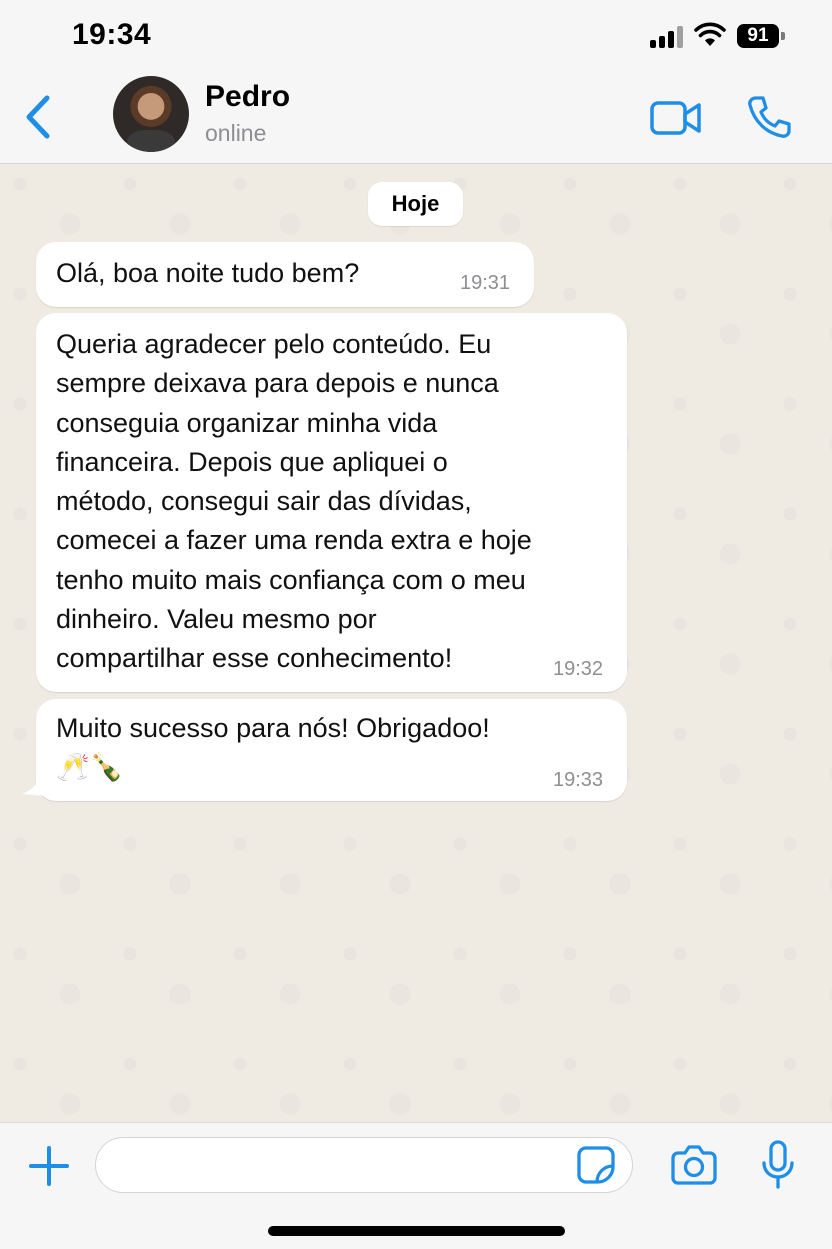  I want to click on message-text: Olá, boa noite tudo bem?, so click(208, 273).